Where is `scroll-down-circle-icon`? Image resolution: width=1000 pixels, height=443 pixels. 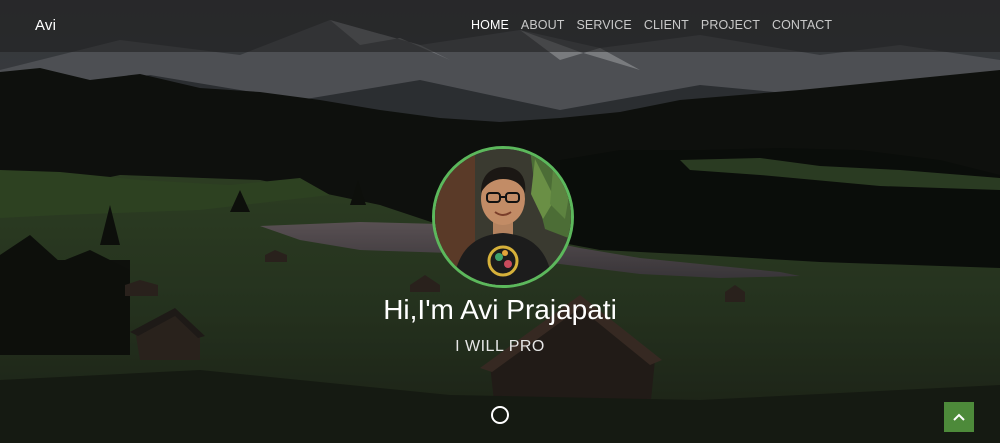 scroll-down-circle-icon is located at coordinates (500, 415).